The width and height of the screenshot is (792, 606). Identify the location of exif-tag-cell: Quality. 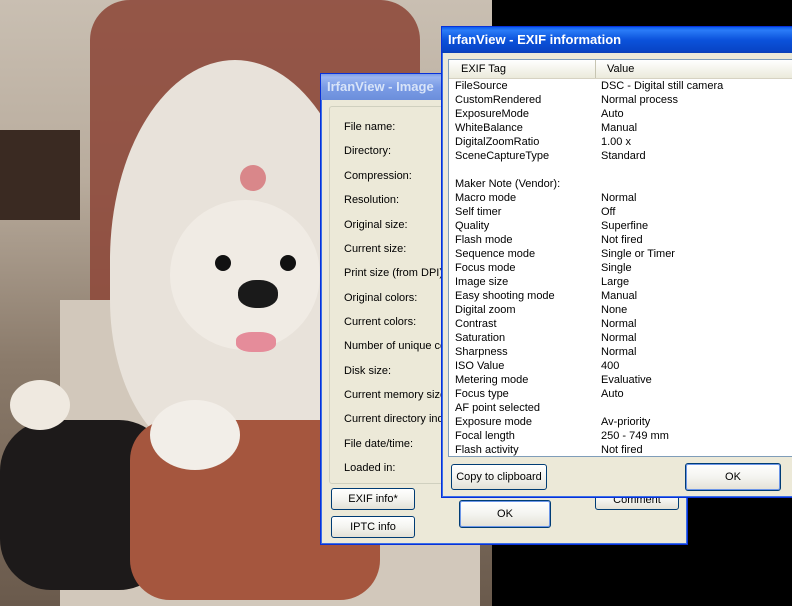
(472, 226).